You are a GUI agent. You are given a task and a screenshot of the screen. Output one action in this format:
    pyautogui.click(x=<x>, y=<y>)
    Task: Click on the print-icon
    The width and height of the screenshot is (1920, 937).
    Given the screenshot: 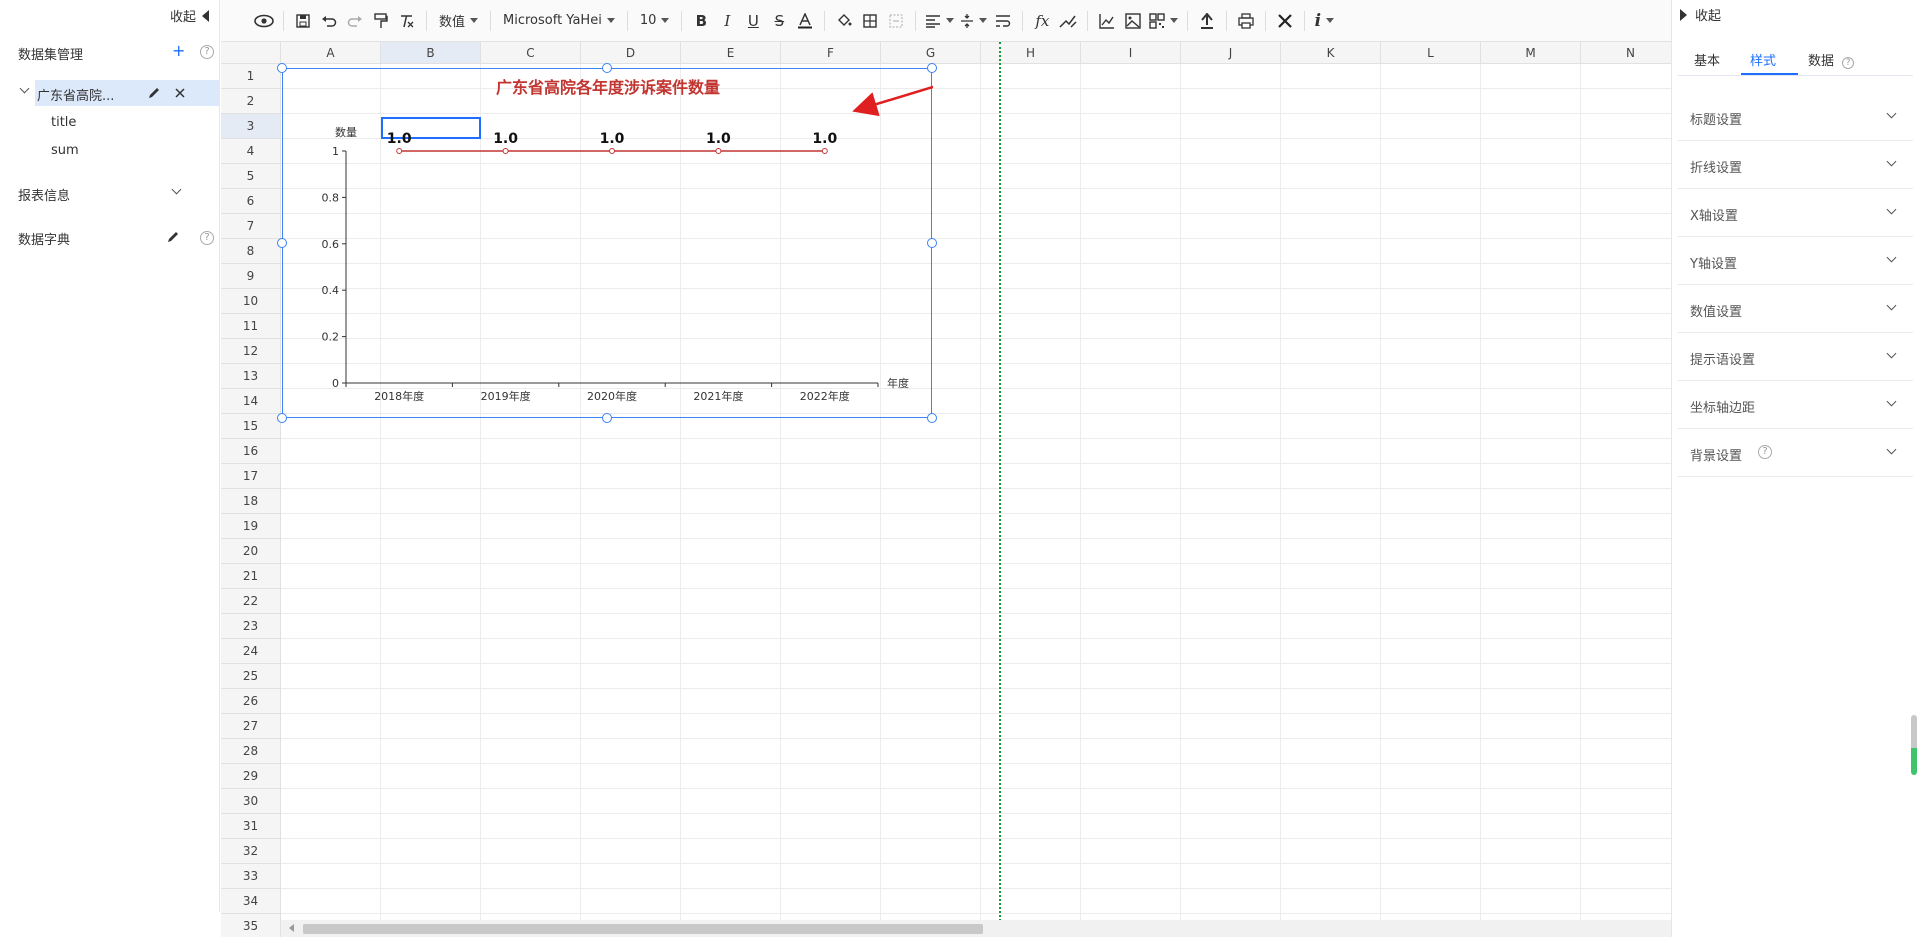 What is the action you would take?
    pyautogui.click(x=1246, y=21)
    